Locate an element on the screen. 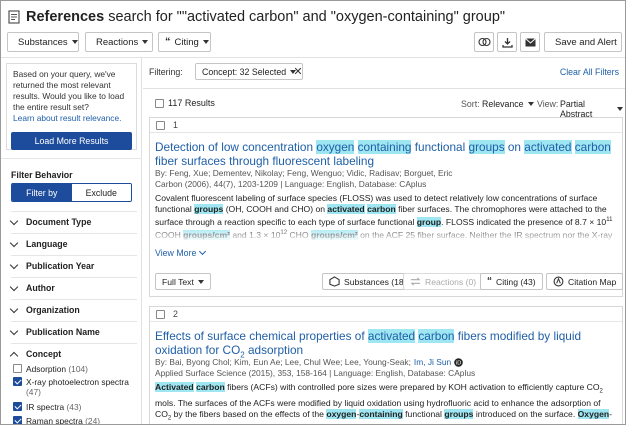 The height and width of the screenshot is (425, 626). document-icon is located at coordinates (14, 17).